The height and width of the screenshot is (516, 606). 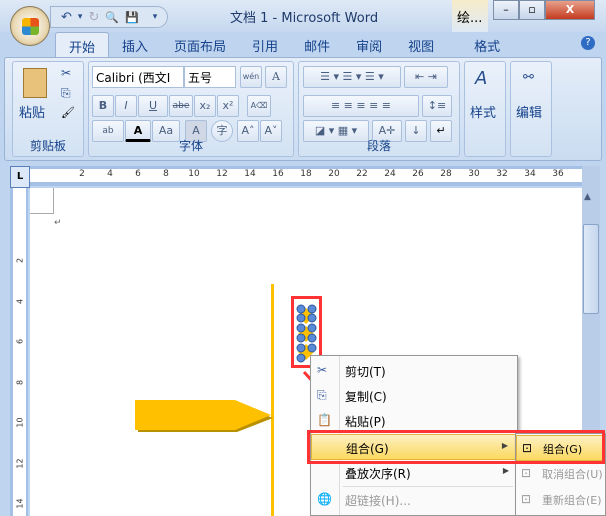 I want to click on paste-icon, so click(x=35, y=83).